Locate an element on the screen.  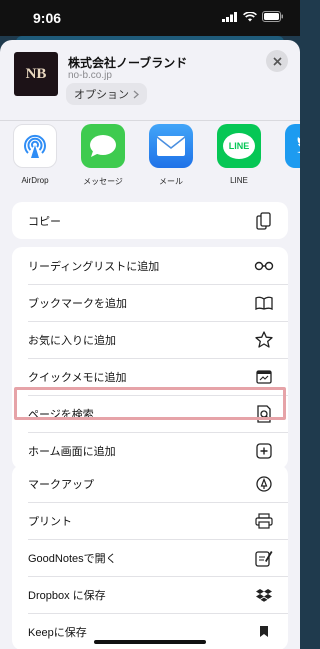
action-label: Keepに保存 is located at coordinates (57, 632).